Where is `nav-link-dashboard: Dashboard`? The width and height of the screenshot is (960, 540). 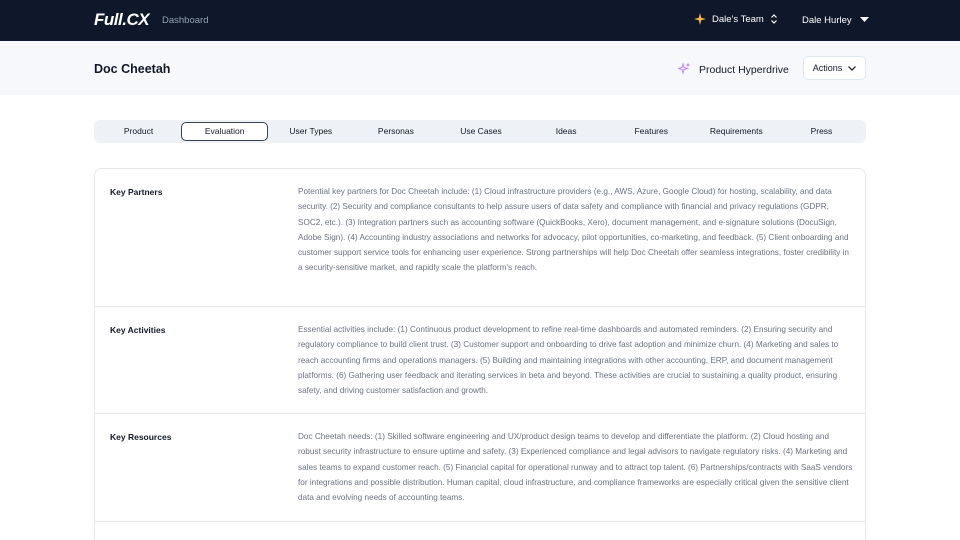
nav-link-dashboard: Dashboard is located at coordinates (185, 20).